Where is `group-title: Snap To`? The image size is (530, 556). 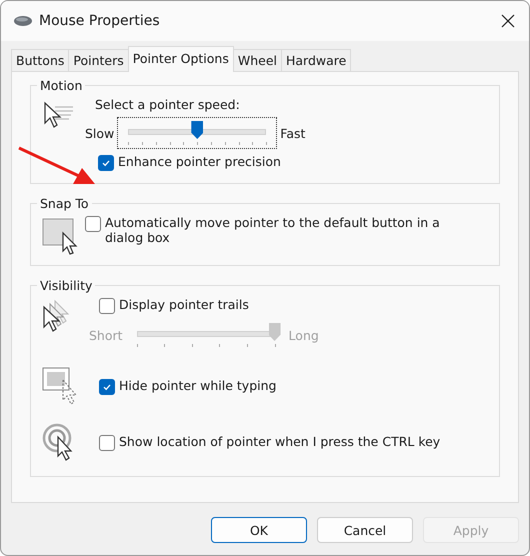
group-title: Snap To is located at coordinates (64, 203).